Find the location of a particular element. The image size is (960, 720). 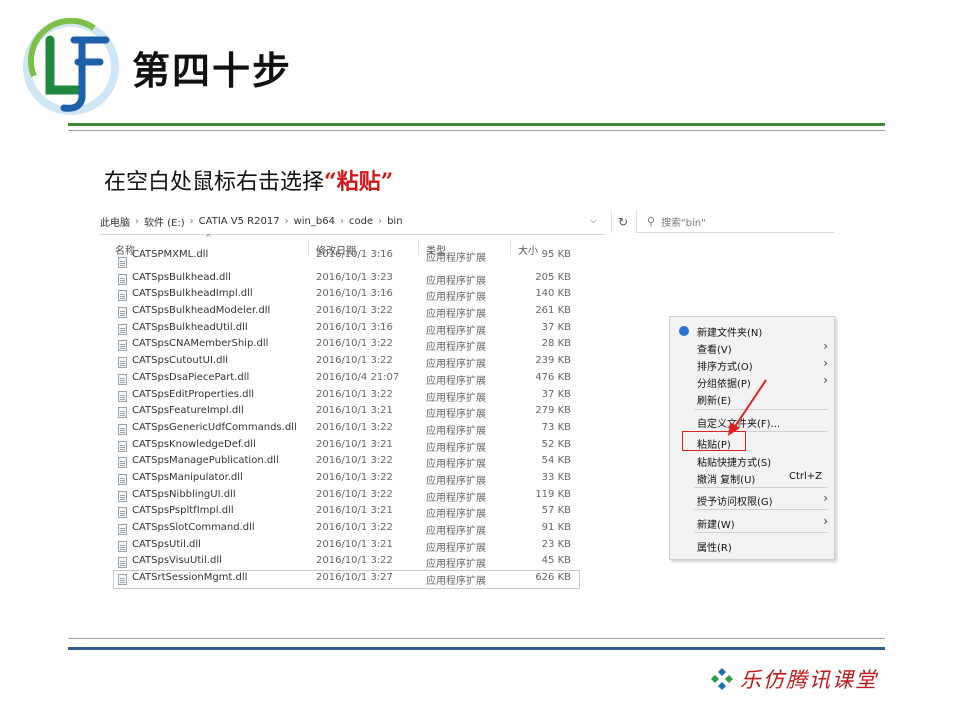

file-name: CATSpsUtil.dll is located at coordinates (166, 544).